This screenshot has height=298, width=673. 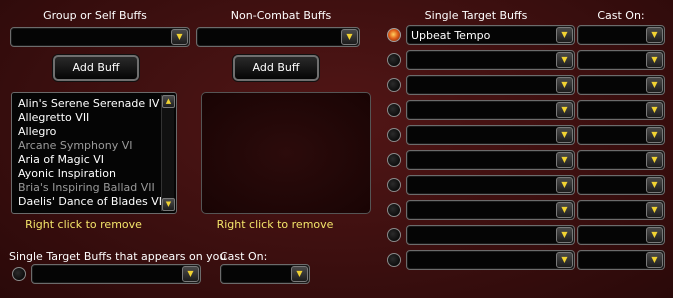 I want to click on list-item: Bria's Inspiring Ballad VII, so click(x=86, y=188).